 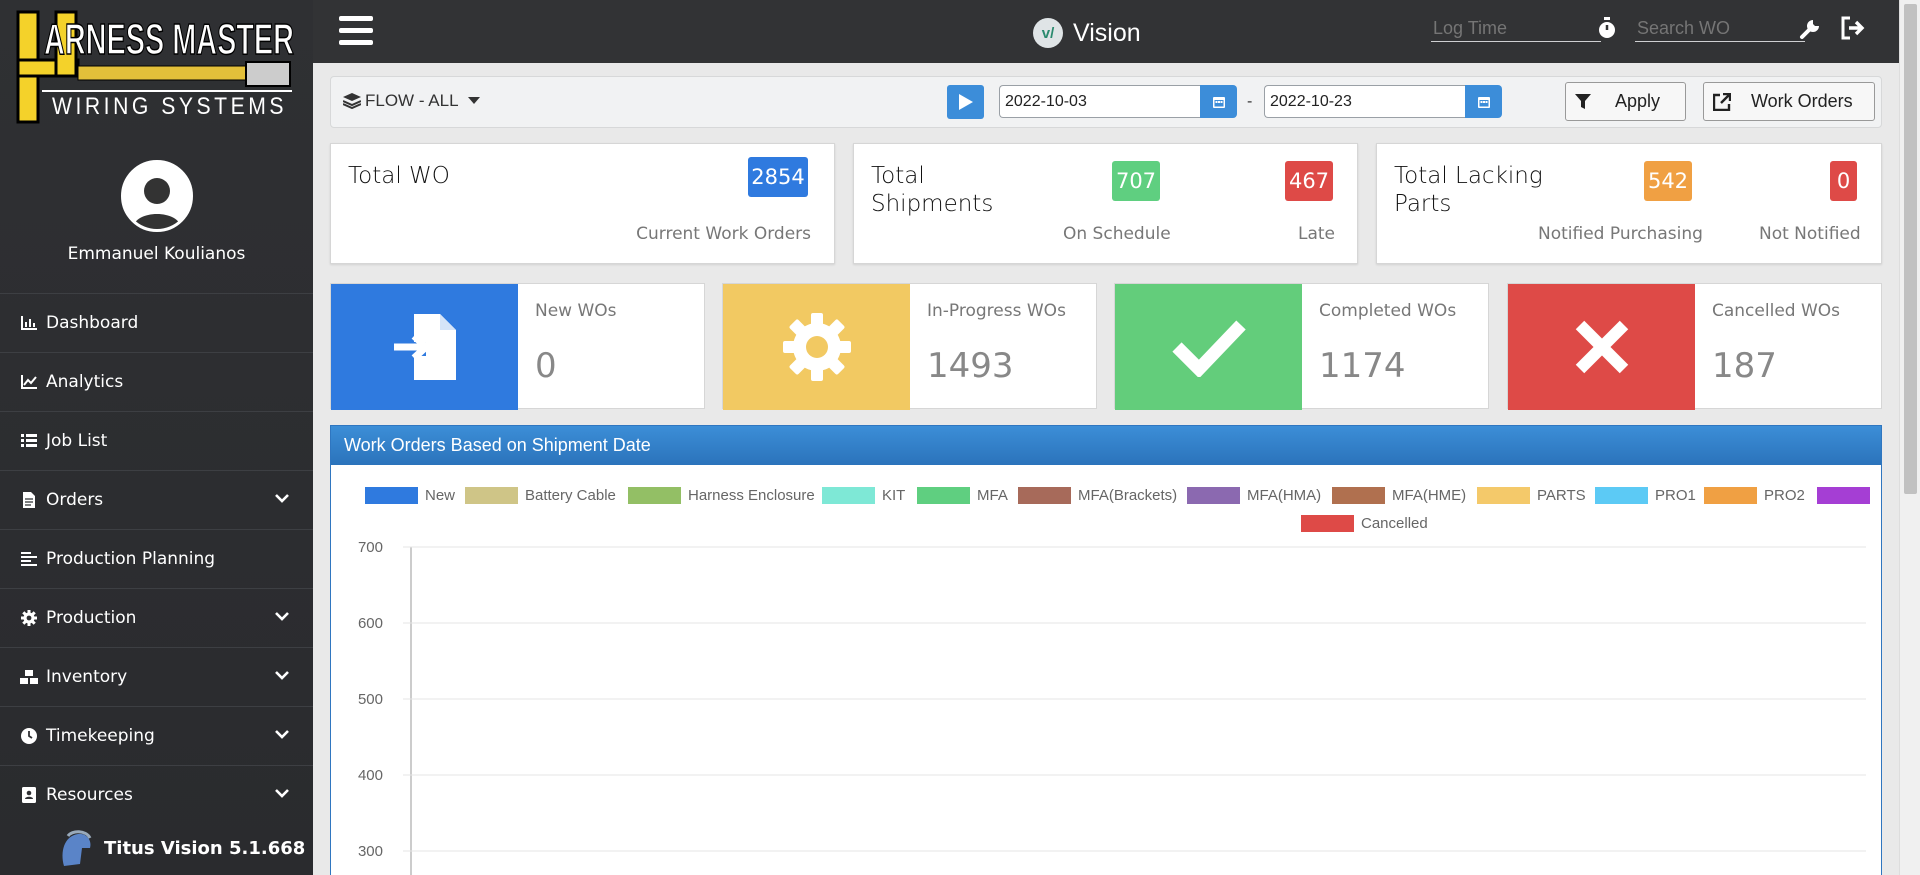 I want to click on end-date-picker, so click(x=1383, y=101).